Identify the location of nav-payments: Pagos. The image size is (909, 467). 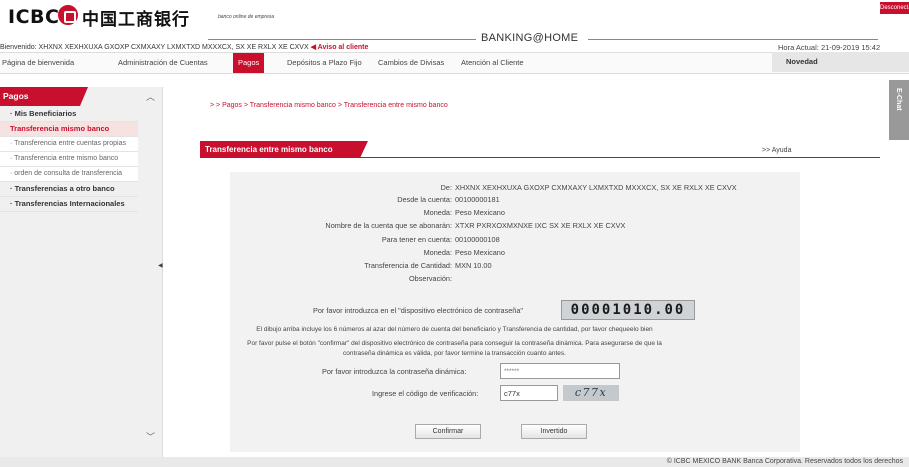
(249, 63).